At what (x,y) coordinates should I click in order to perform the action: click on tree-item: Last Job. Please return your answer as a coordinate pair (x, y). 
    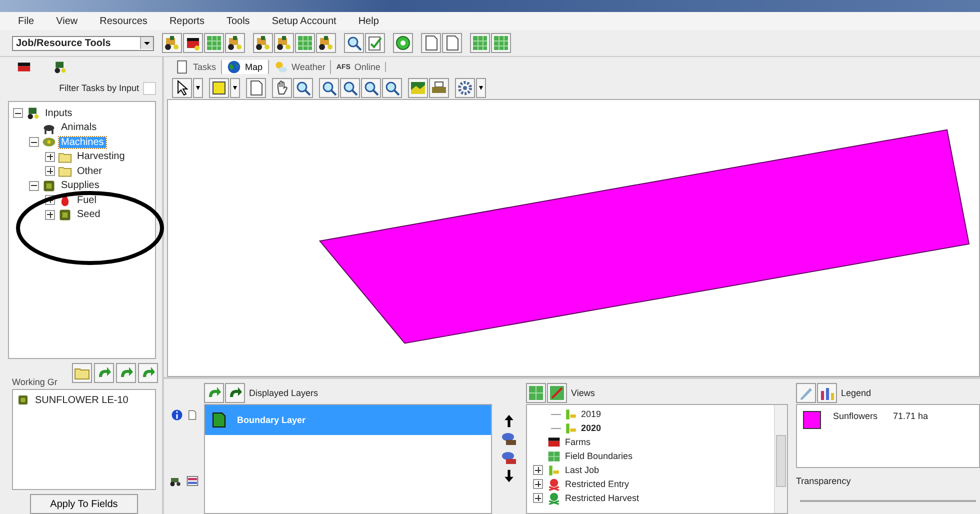
    Looking at the image, I should click on (582, 470).